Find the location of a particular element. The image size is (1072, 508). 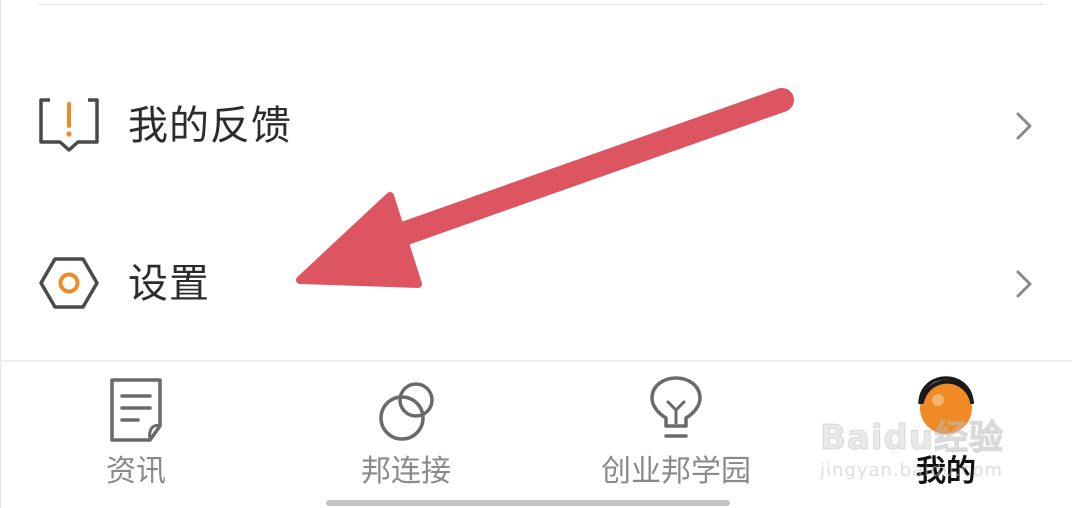

top-divider is located at coordinates (541, 4).